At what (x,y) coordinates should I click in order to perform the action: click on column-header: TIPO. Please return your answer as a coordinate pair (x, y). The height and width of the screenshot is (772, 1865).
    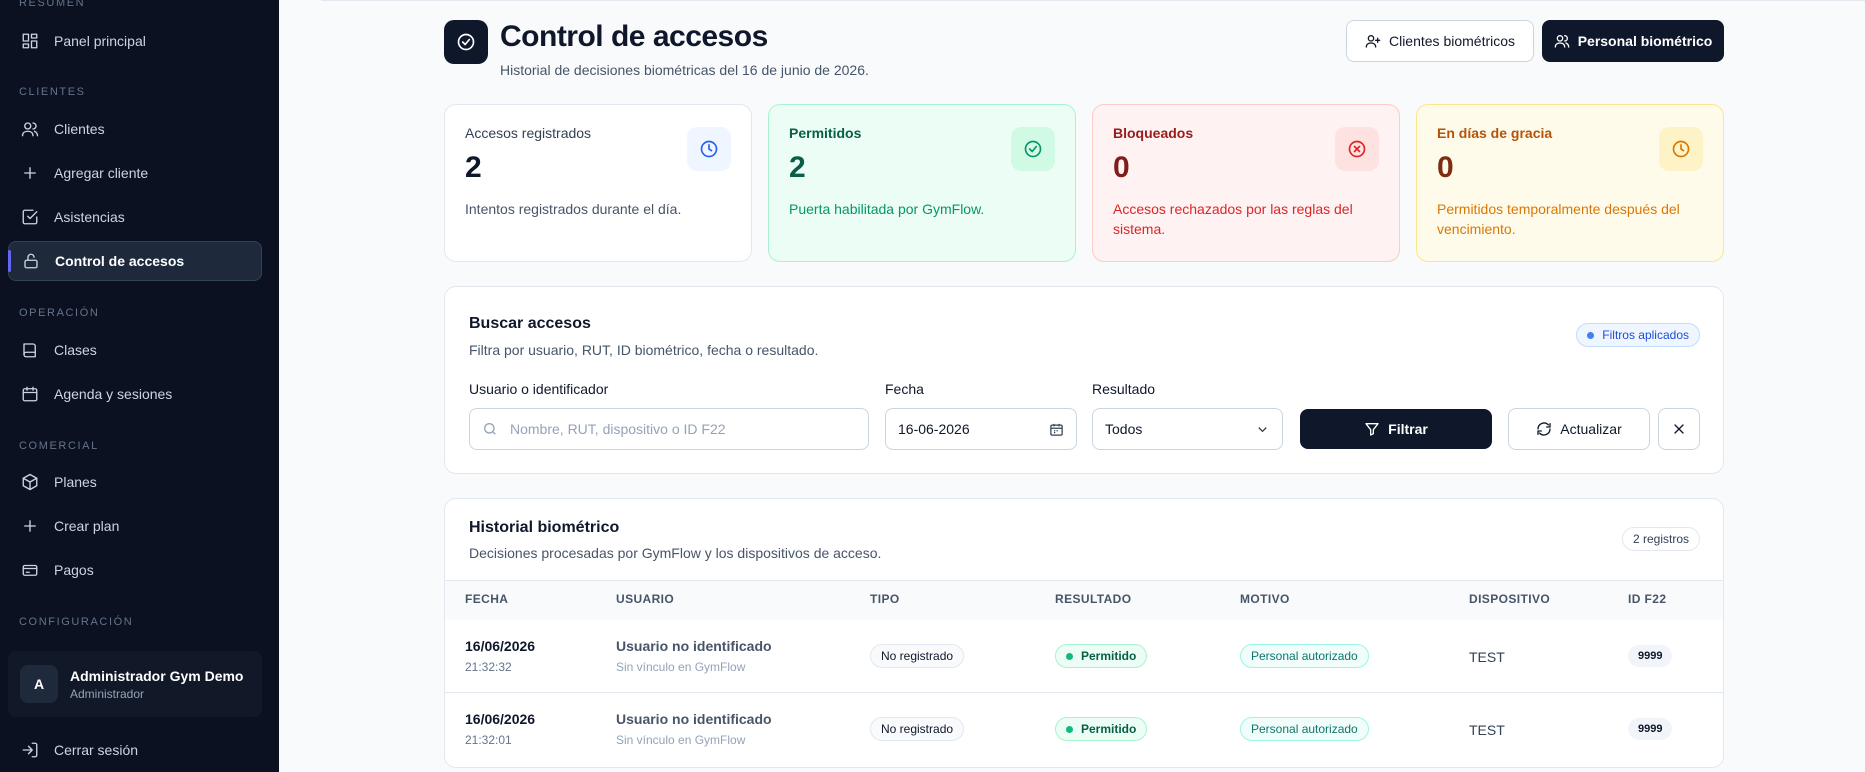
    Looking at the image, I should click on (885, 599).